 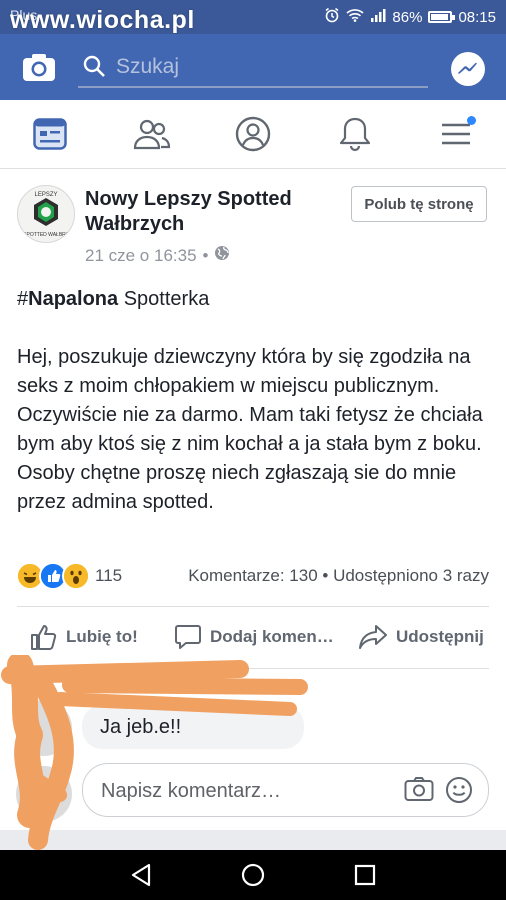 I want to click on post-meta: 21 cze o 16:35 •, so click(x=157, y=255).